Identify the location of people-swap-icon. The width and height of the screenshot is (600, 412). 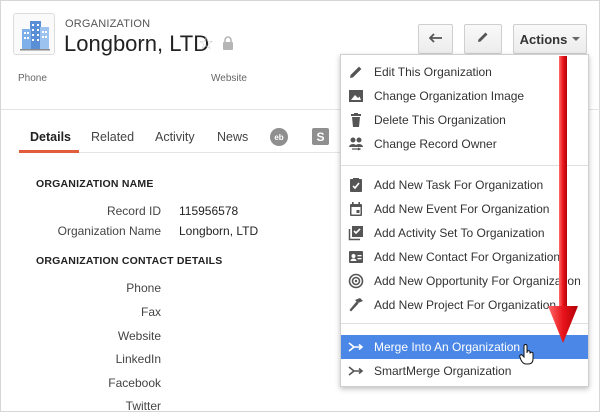
(356, 144).